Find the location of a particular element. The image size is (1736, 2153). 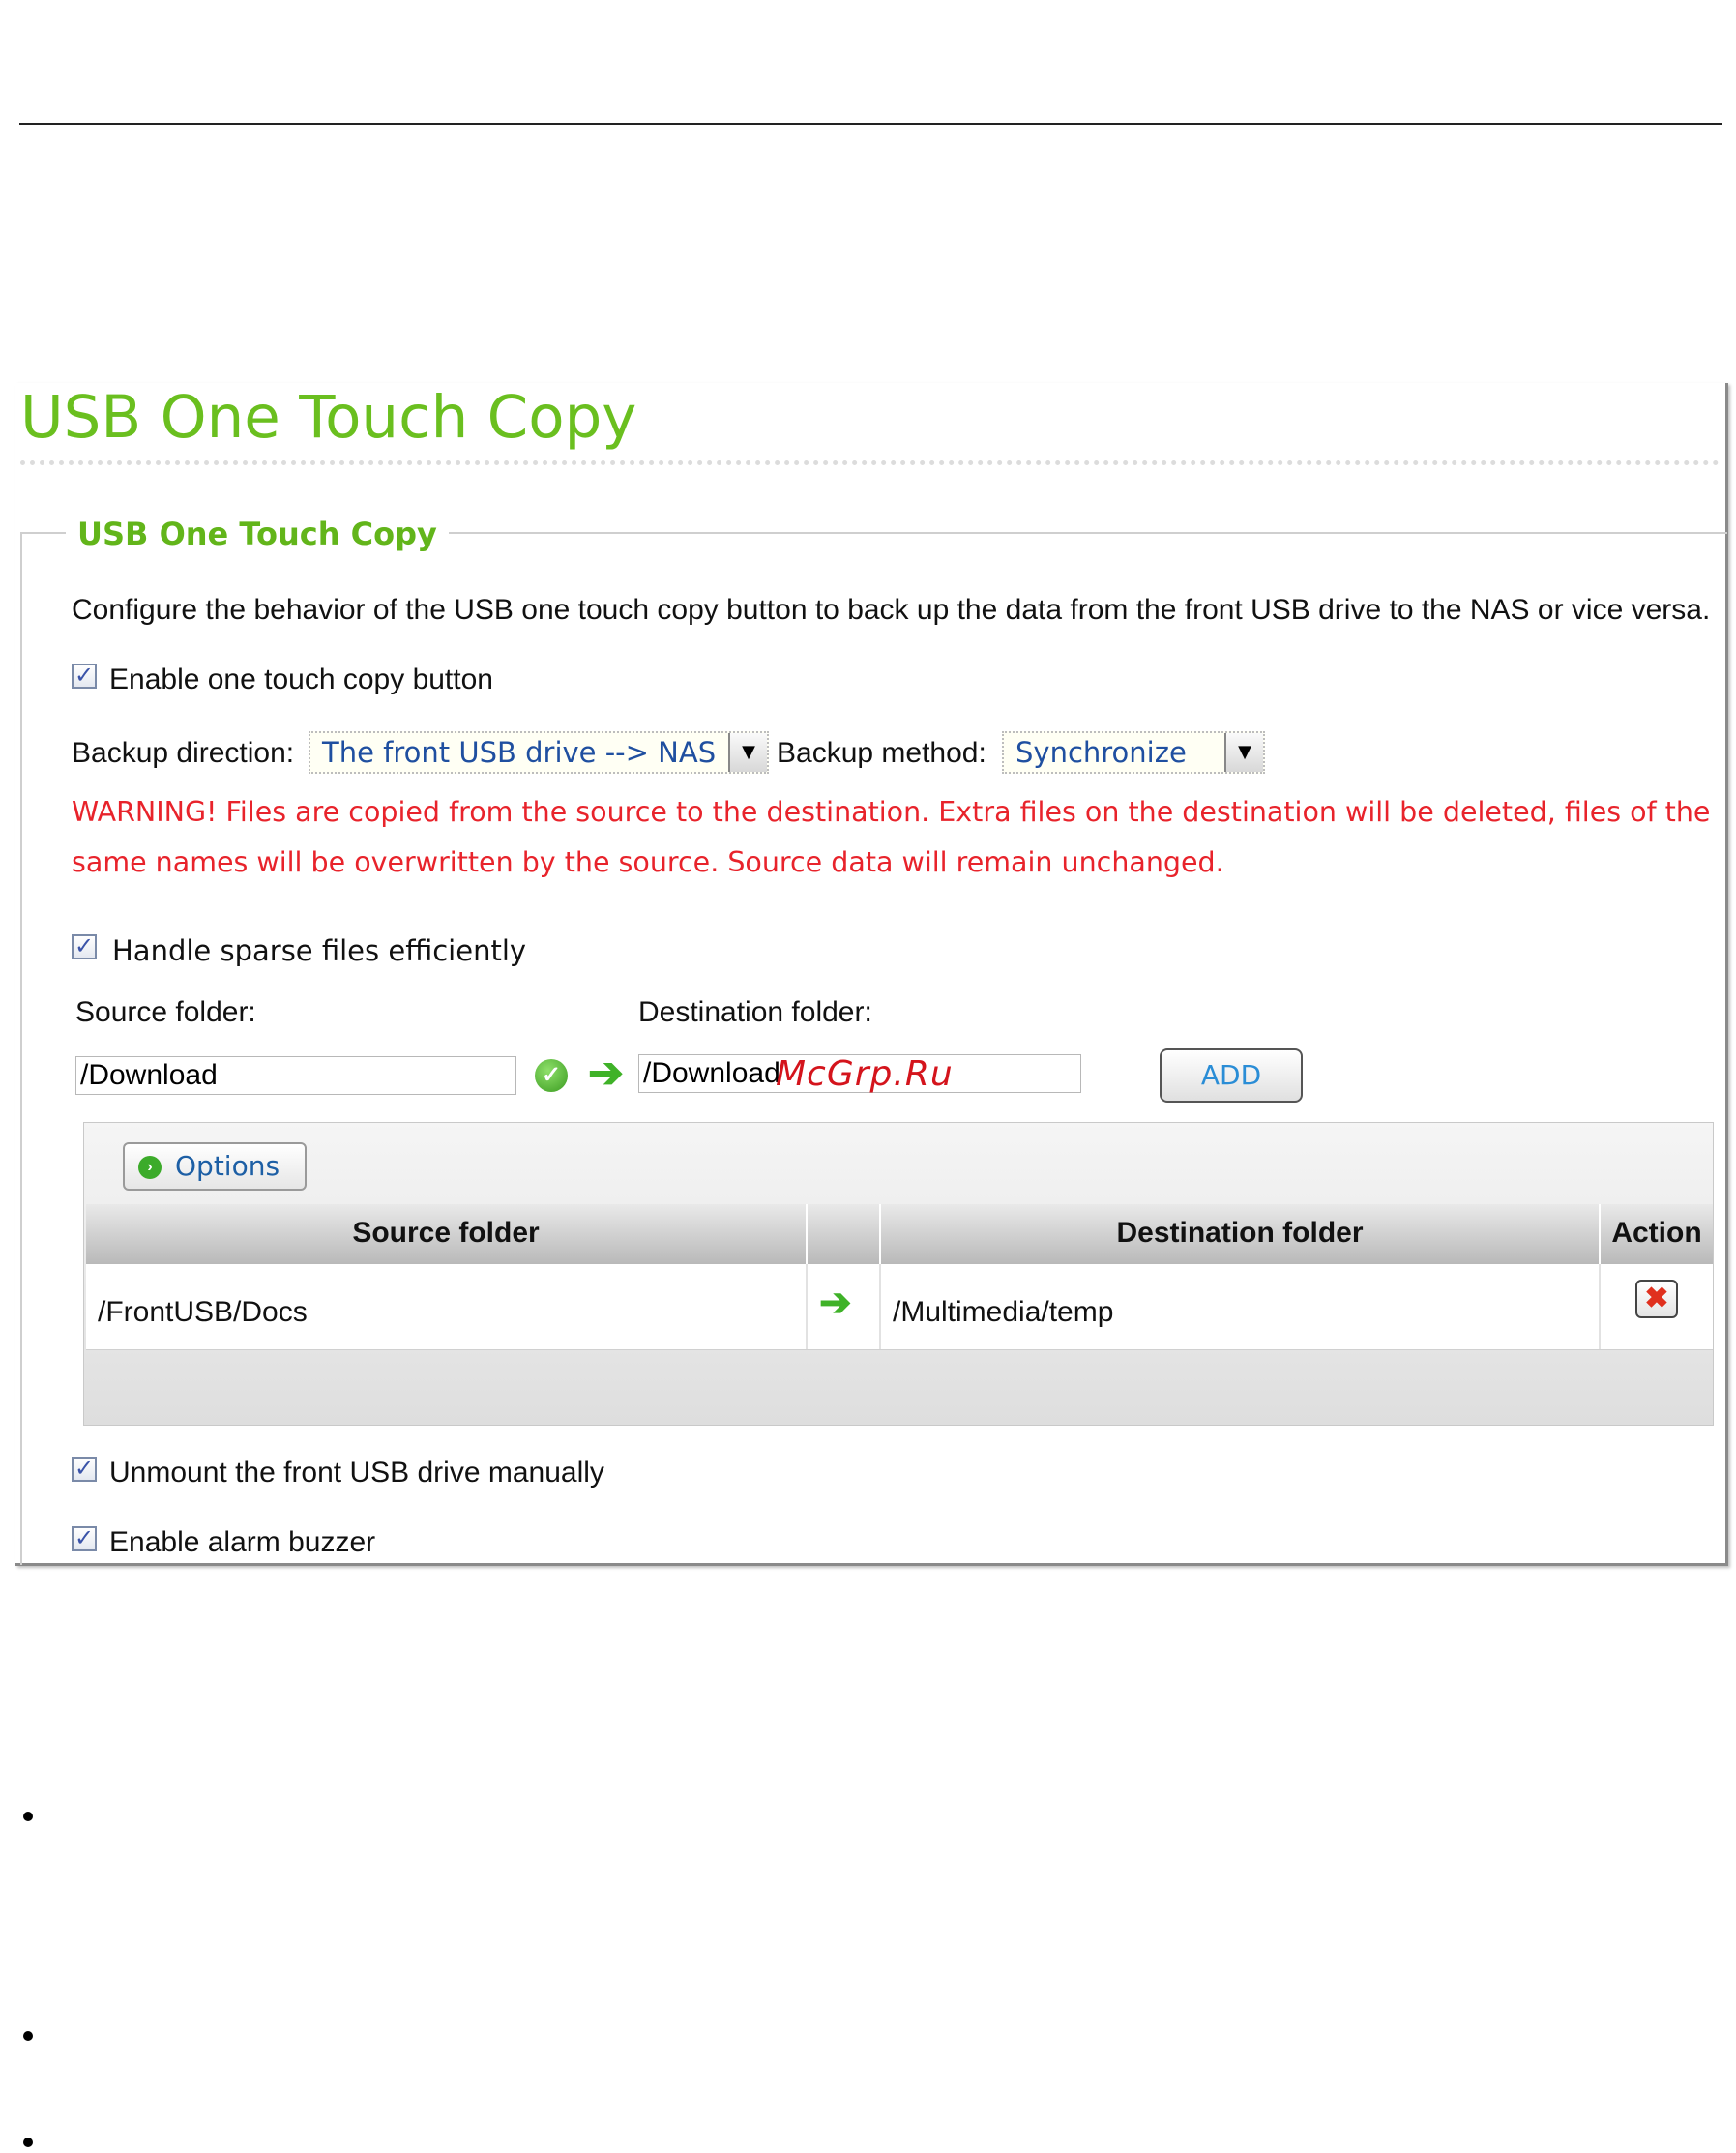

backup-direction-label: Backup direction: is located at coordinates (183, 753).